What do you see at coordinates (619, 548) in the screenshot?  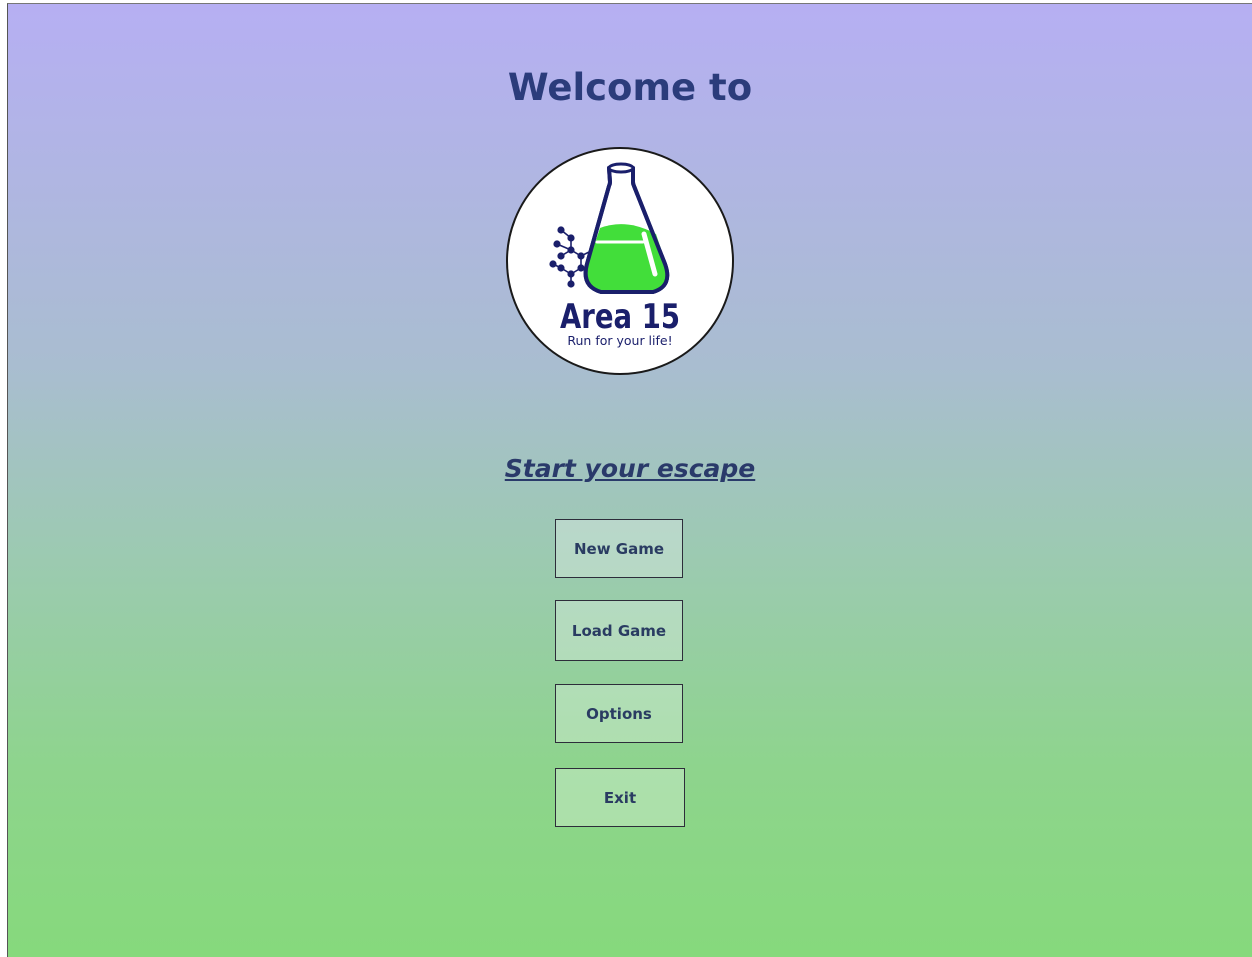 I see `new-game-button: New Game` at bounding box center [619, 548].